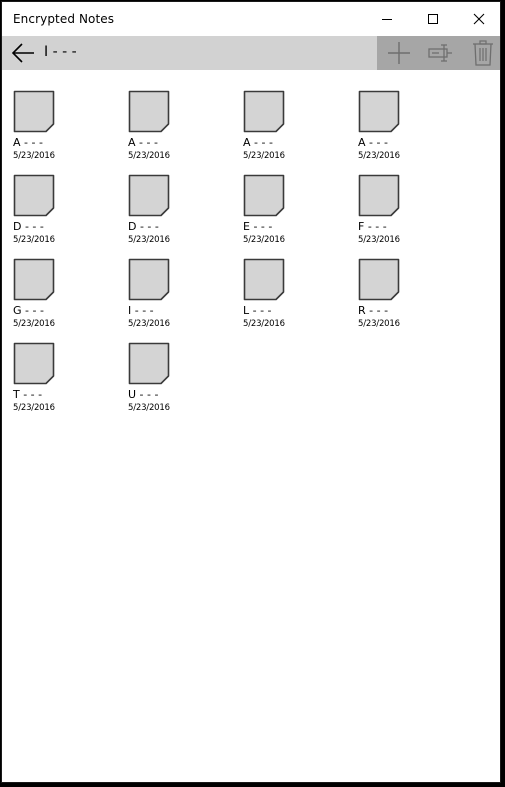 Image resolution: width=505 pixels, height=787 pixels. I want to click on minimize-button, so click(387, 19).